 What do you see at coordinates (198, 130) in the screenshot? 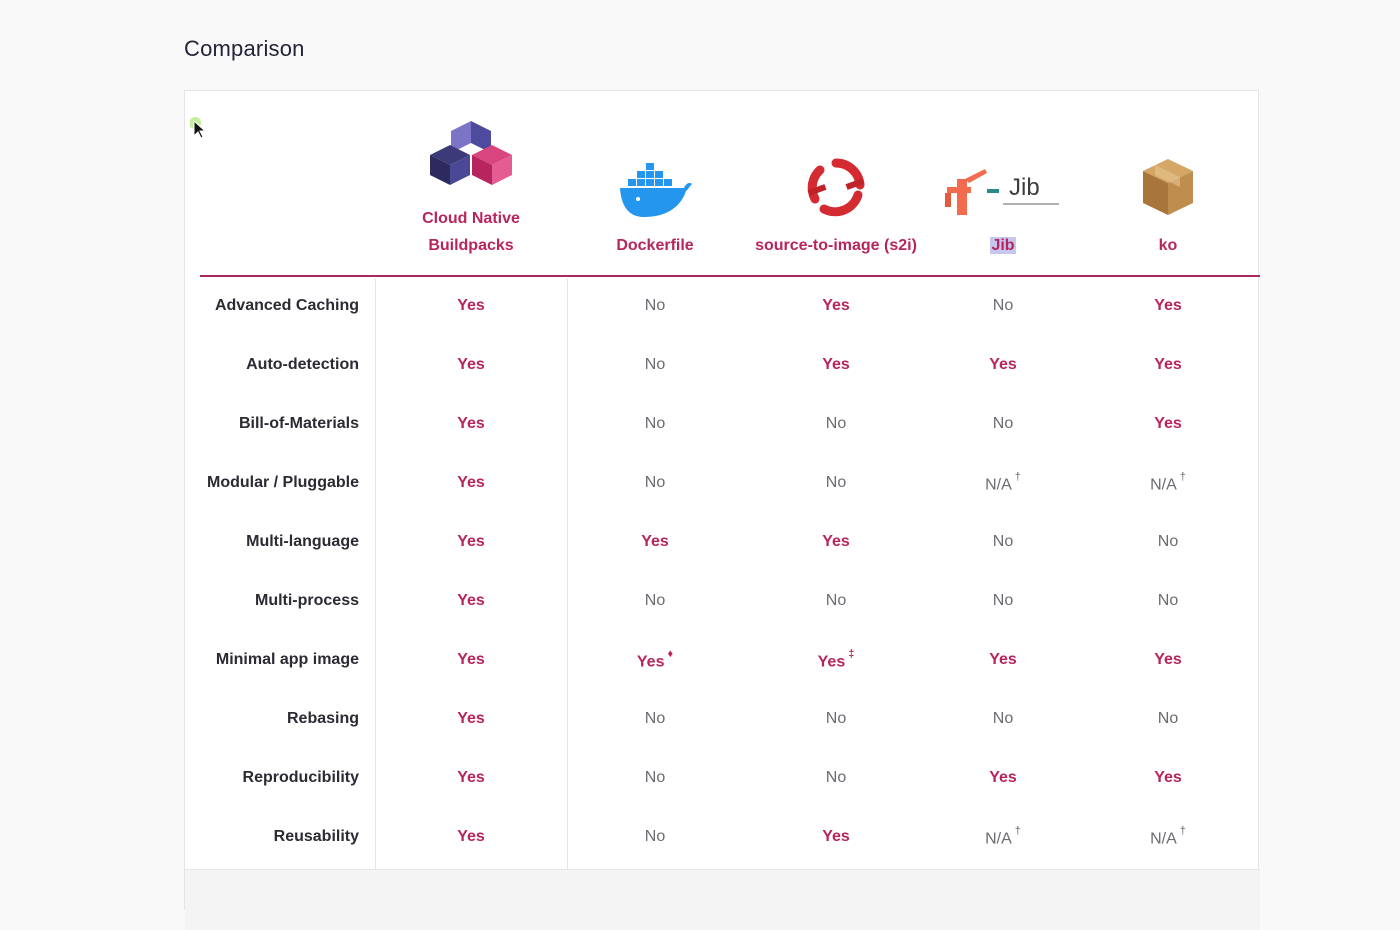
I see `mouse-cursor-icon` at bounding box center [198, 130].